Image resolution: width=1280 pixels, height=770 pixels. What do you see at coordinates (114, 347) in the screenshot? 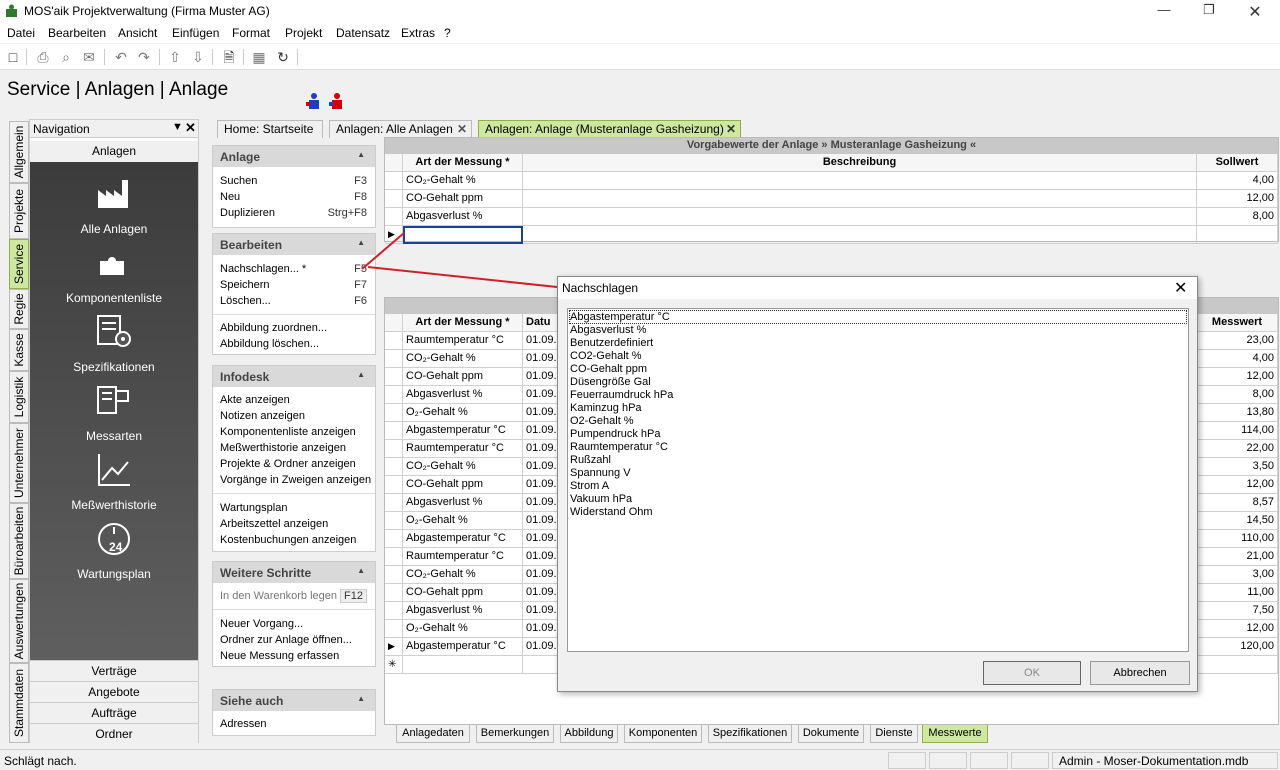
I see `nav-item-spezifikationen: Spezifikationen` at bounding box center [114, 347].